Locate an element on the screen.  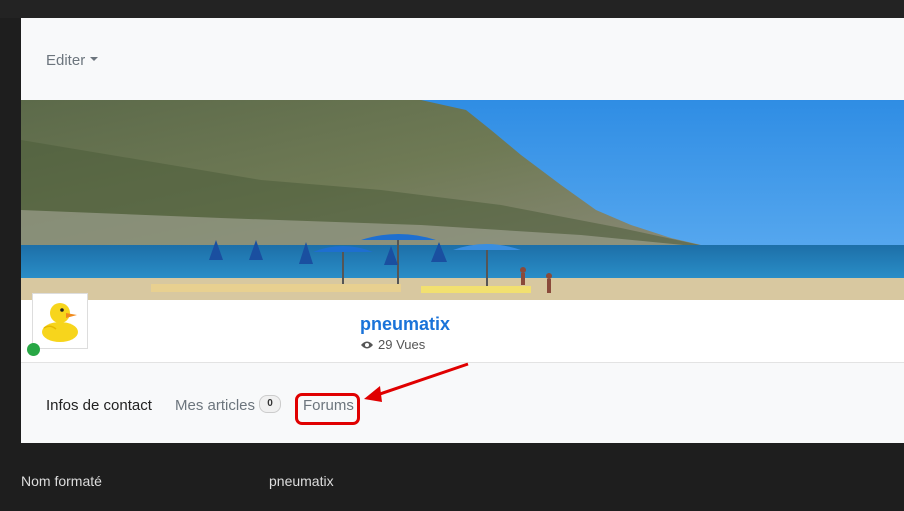
annotation-arrow is located at coordinates (416, 382).